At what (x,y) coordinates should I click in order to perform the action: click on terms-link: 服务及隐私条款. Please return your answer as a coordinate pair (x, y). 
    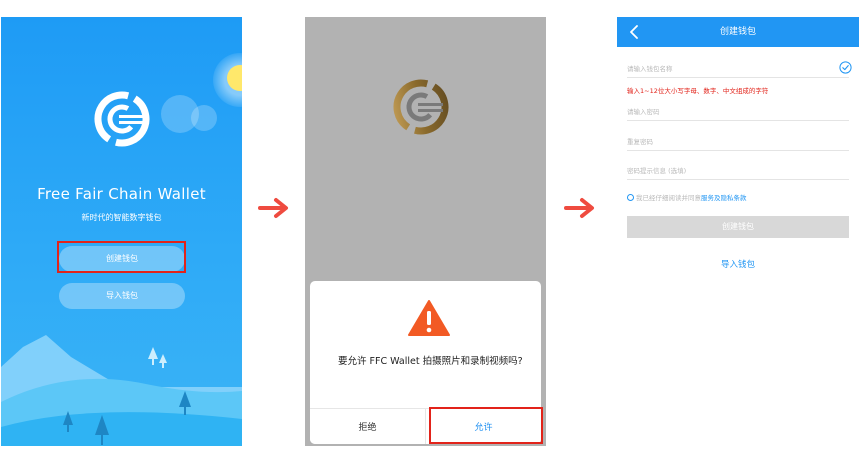
    Looking at the image, I should click on (724, 197).